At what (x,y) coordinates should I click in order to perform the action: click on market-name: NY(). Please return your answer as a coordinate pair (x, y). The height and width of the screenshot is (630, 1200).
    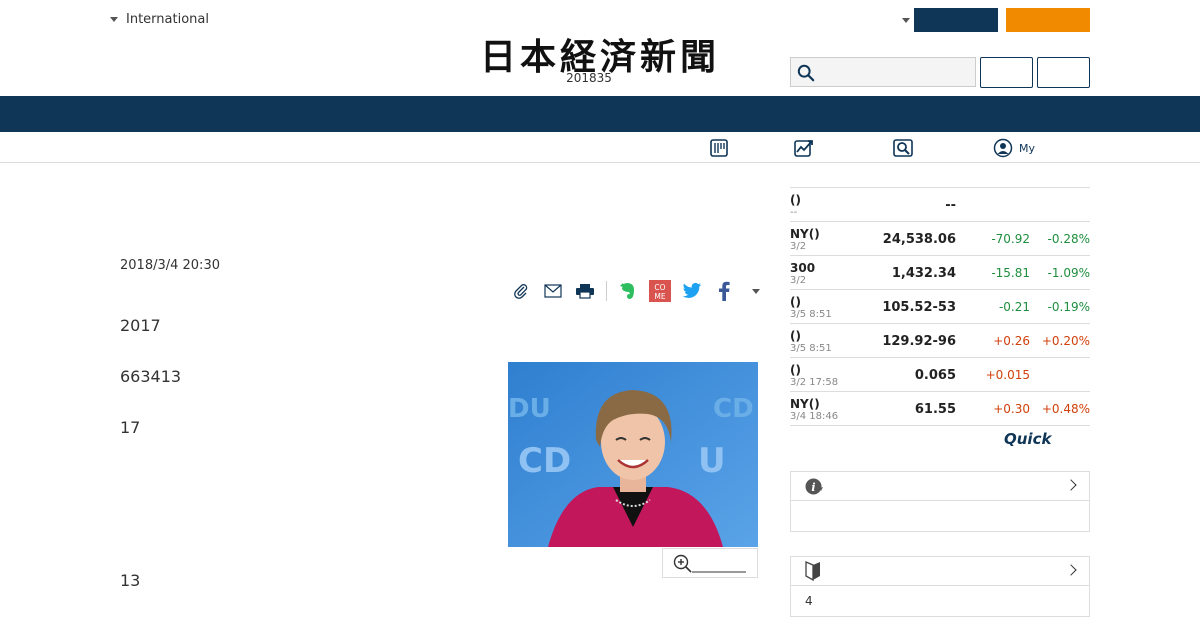
    Looking at the image, I should click on (805, 404).